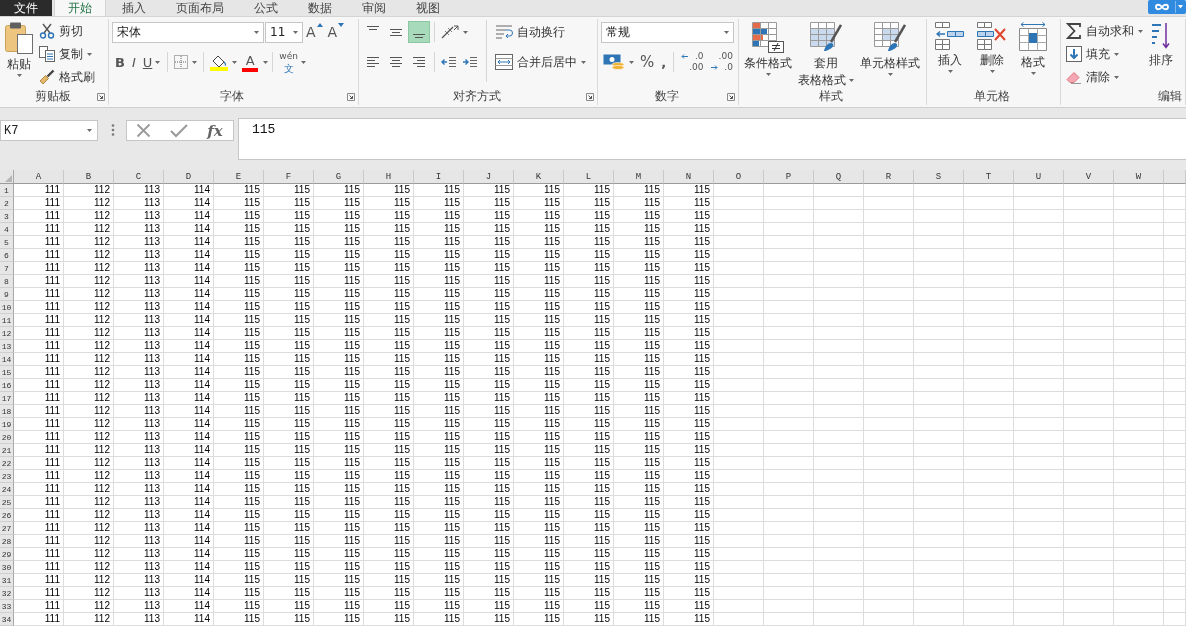 This screenshot has height=631, width=1186. Describe the element at coordinates (712, 139) in the screenshot. I see `formula-input: 115` at that location.